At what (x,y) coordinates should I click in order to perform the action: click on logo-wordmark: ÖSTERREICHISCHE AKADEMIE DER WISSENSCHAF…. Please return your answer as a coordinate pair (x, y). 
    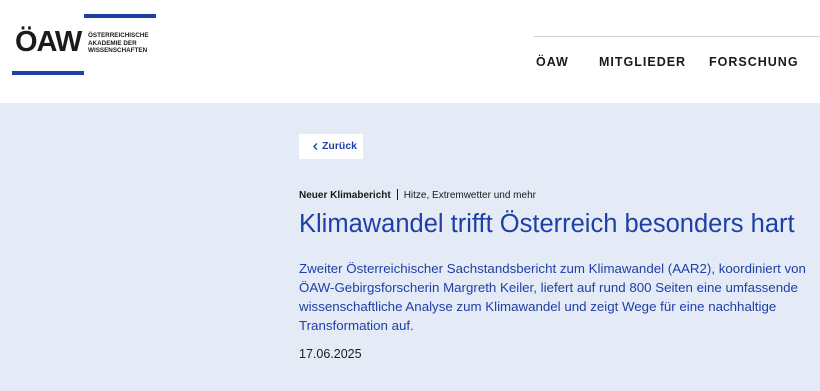
    Looking at the image, I should click on (124, 43).